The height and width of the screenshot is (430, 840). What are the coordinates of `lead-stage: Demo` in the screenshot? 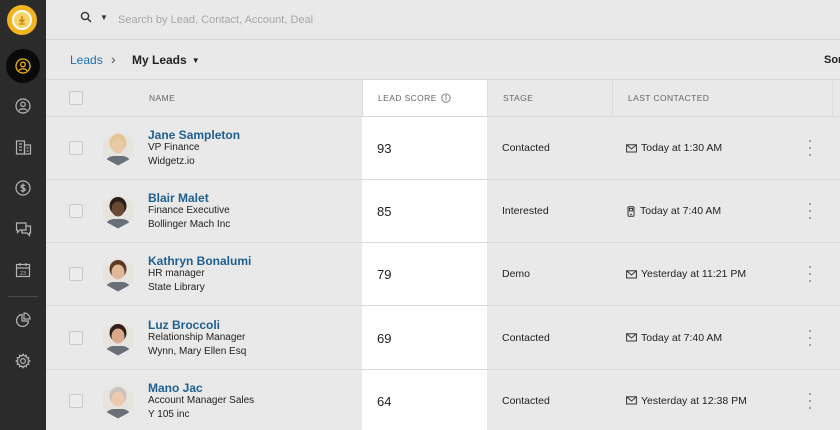 It's located at (516, 274).